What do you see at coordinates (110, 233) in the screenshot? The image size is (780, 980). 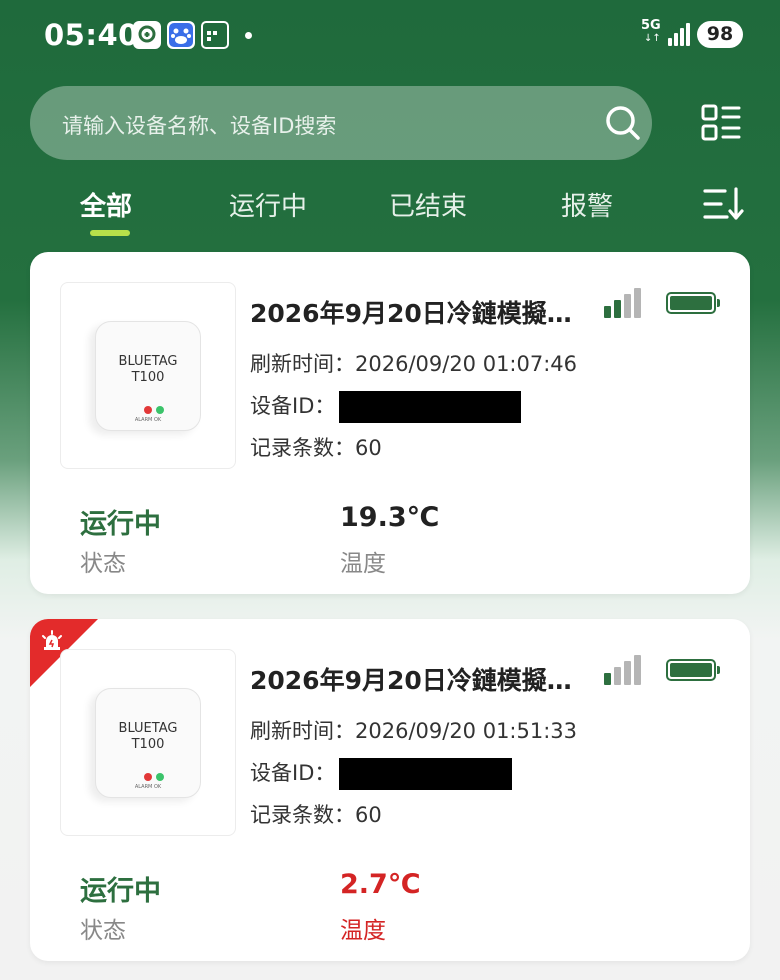 I see `active-tab-indicator` at bounding box center [110, 233].